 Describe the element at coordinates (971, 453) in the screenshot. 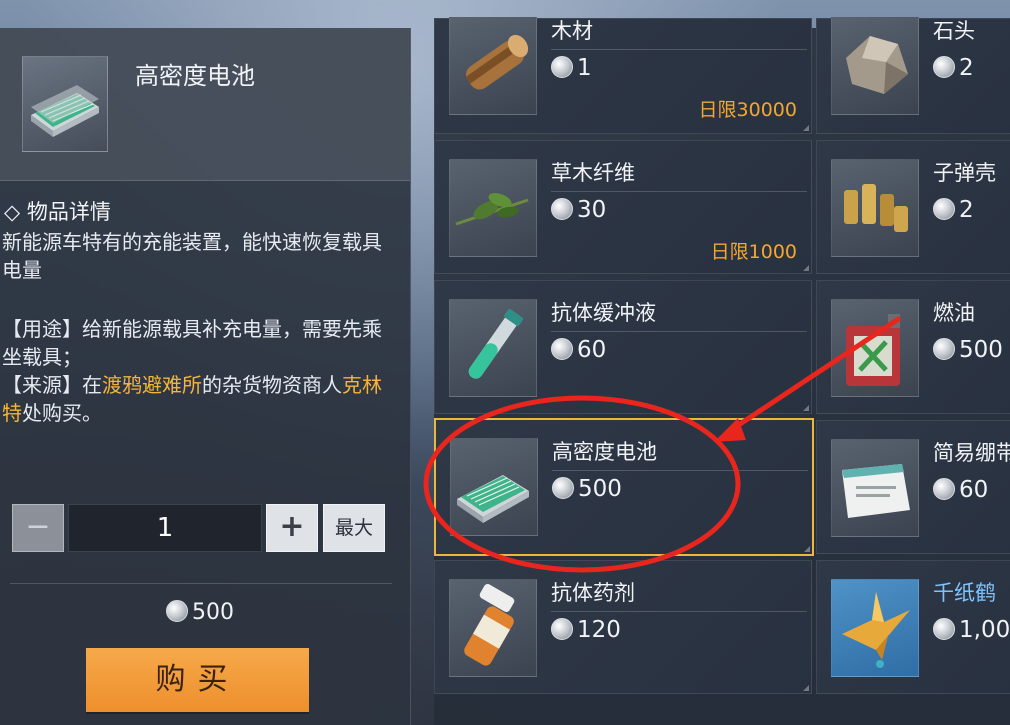

I see `item-name: 简易绷带` at that location.